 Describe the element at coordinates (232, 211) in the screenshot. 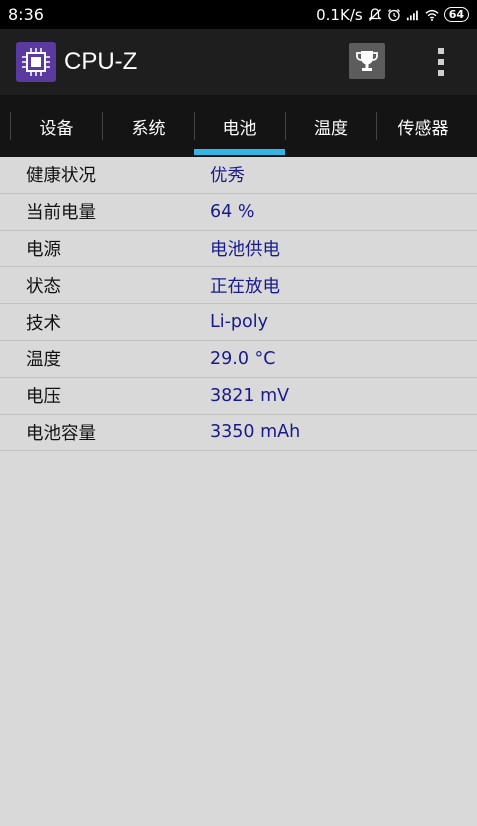

I see `info-value: 64 %` at that location.